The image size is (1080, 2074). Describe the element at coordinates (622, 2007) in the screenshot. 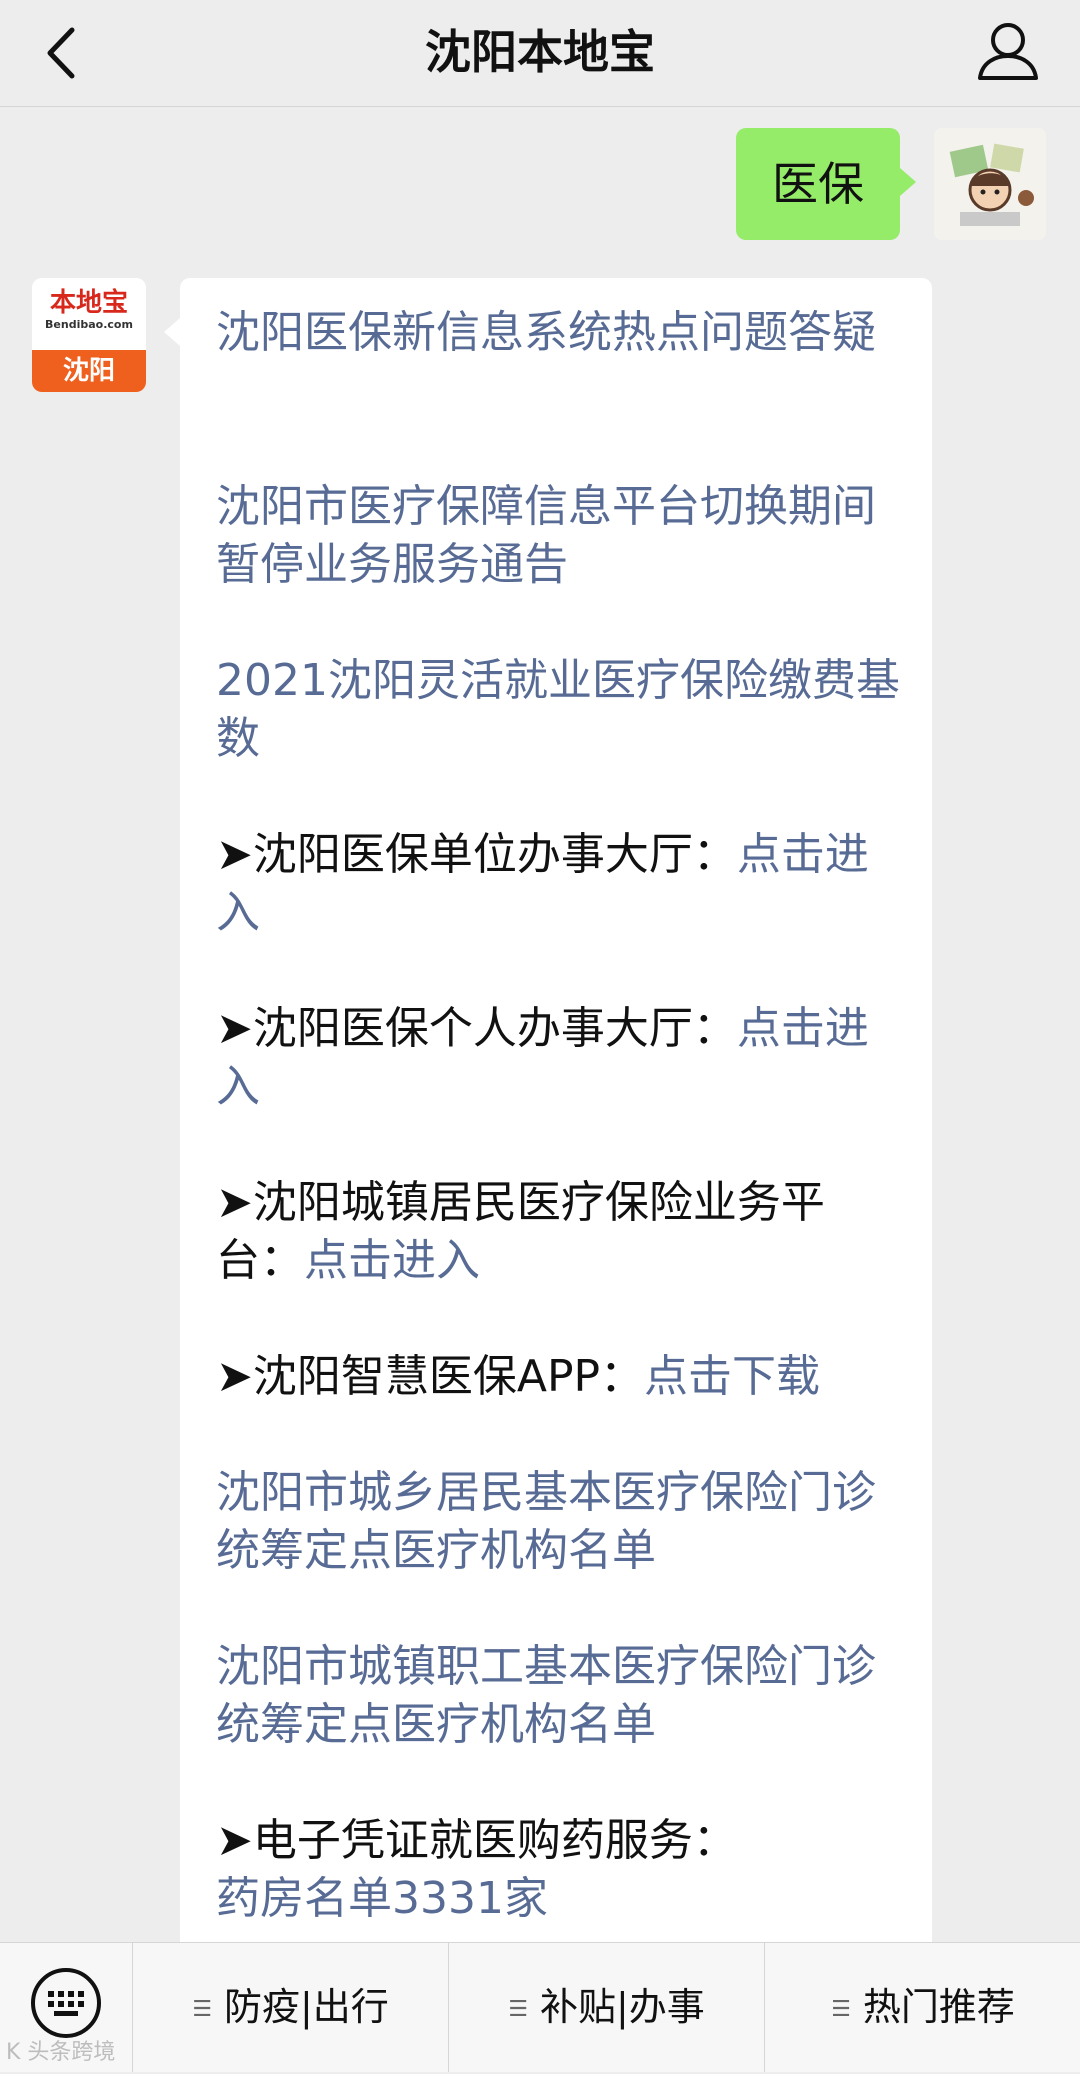

I see `menu-label: 补贴|办事` at that location.